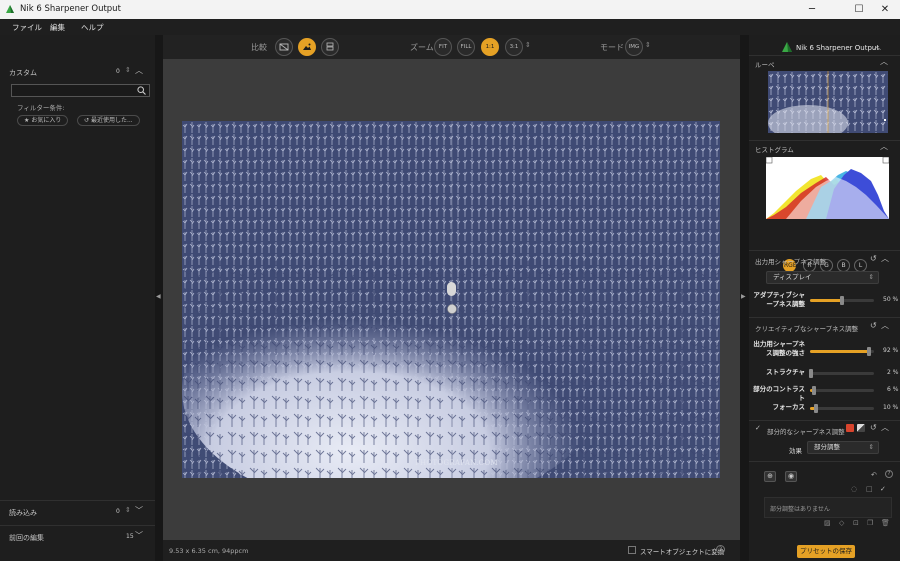 This screenshot has width=900, height=561. What do you see at coordinates (27, 27) in the screenshot?
I see `menu-file: ファイル` at bounding box center [27, 27].